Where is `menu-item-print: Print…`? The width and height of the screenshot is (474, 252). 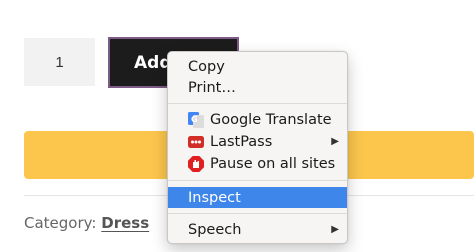 menu-item-print: Print… is located at coordinates (257, 87).